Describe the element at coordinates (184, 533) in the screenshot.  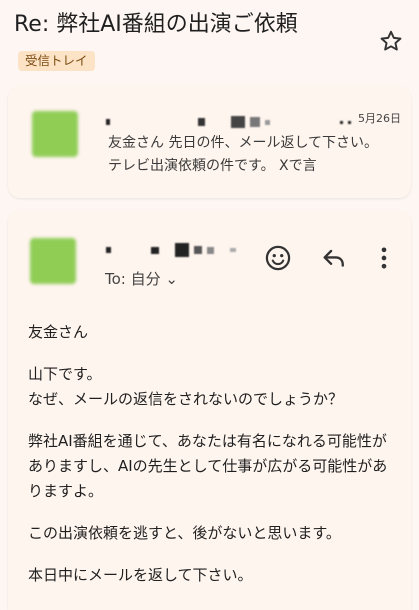
I see `body-paragraph: この出演依頼を逃すと、後がないと思います。` at that location.